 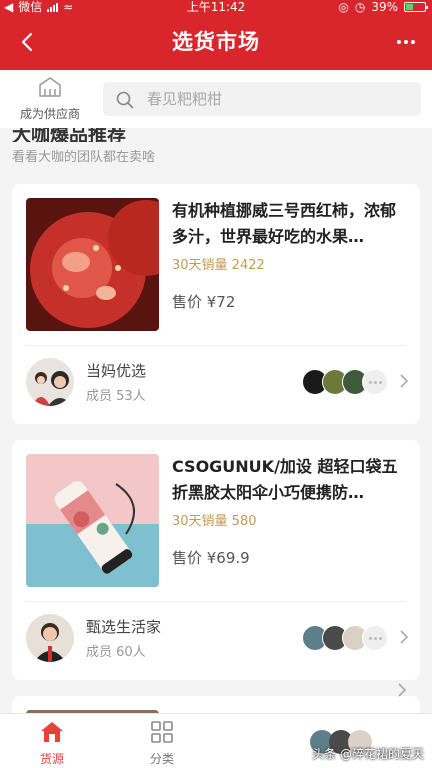 What do you see at coordinates (214, 521) in the screenshot?
I see `product-sales: 30天销量 580` at bounding box center [214, 521].